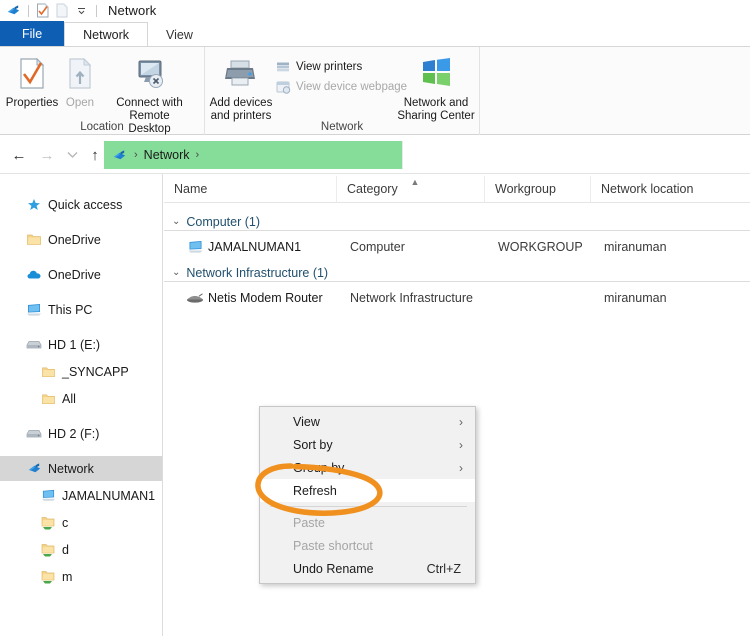 Image resolution: width=750 pixels, height=636 pixels. What do you see at coordinates (67, 576) in the screenshot?
I see `sidebar-label-share-m: m` at bounding box center [67, 576].